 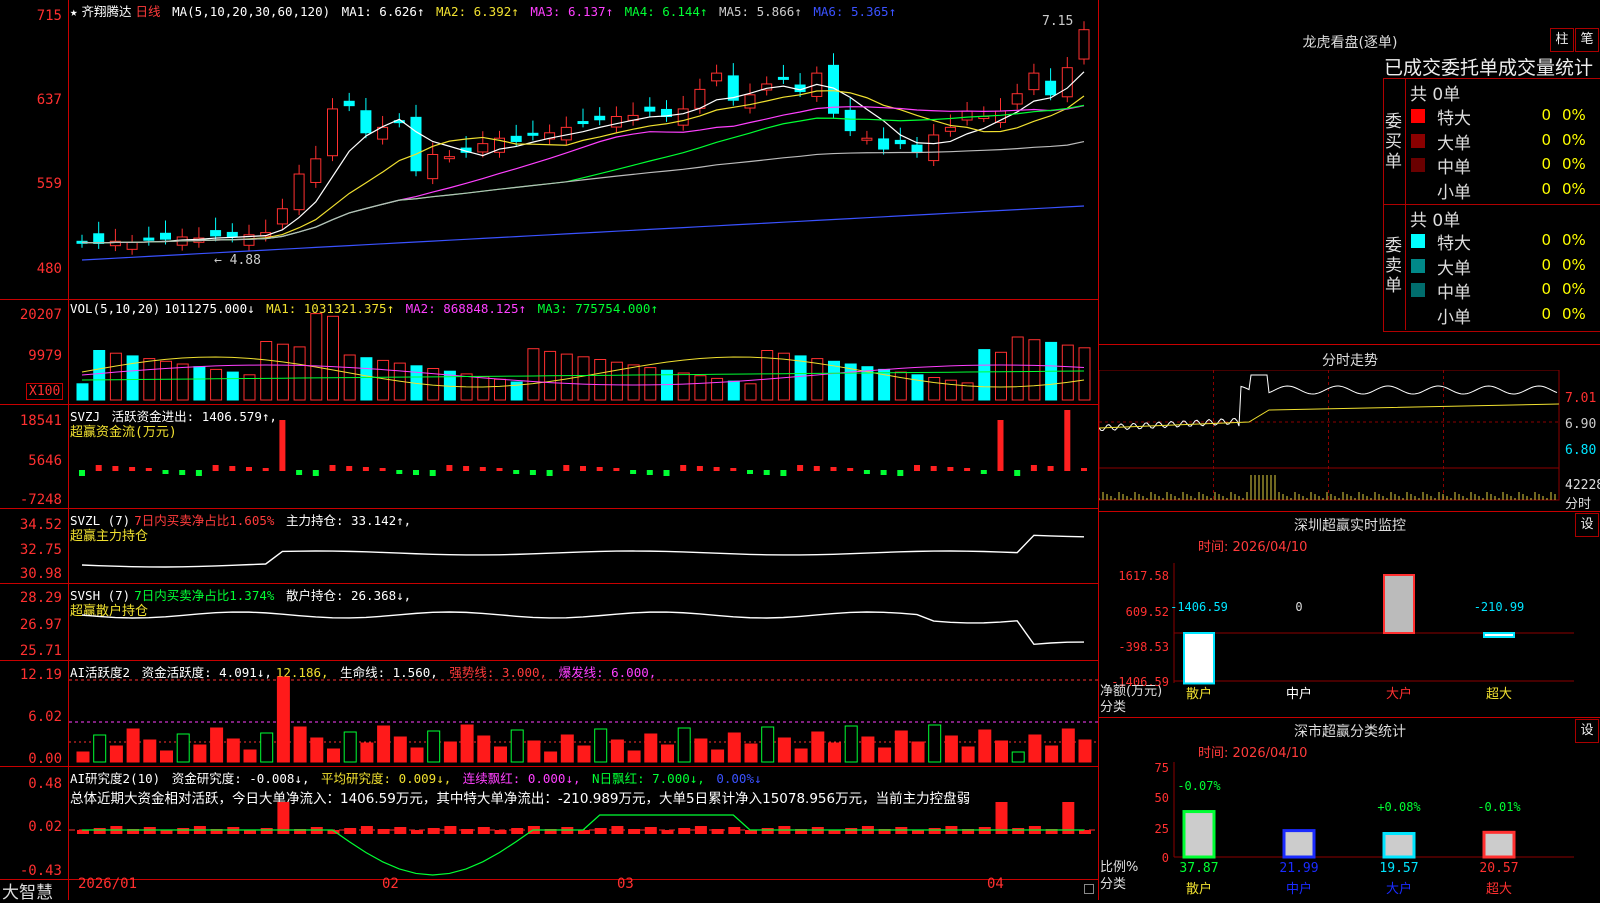 What do you see at coordinates (1349, 717) in the screenshot?
I see `divider` at bounding box center [1349, 717].